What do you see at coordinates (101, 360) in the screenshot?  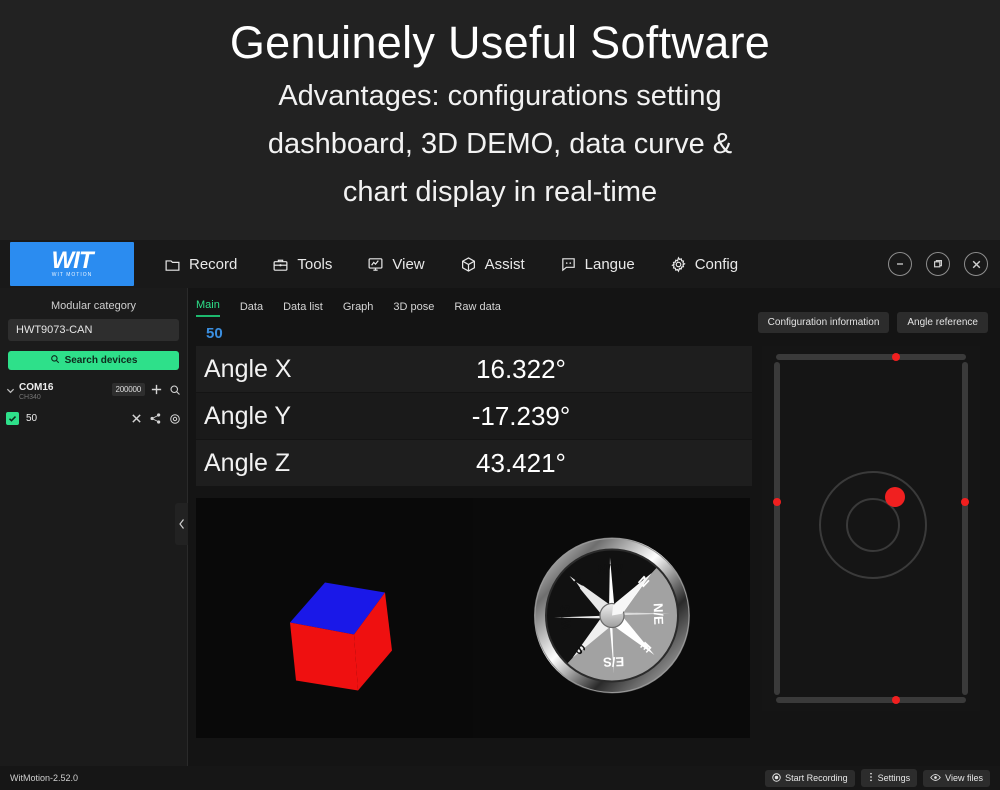 I see `search-devices-label: Search devices` at bounding box center [101, 360].